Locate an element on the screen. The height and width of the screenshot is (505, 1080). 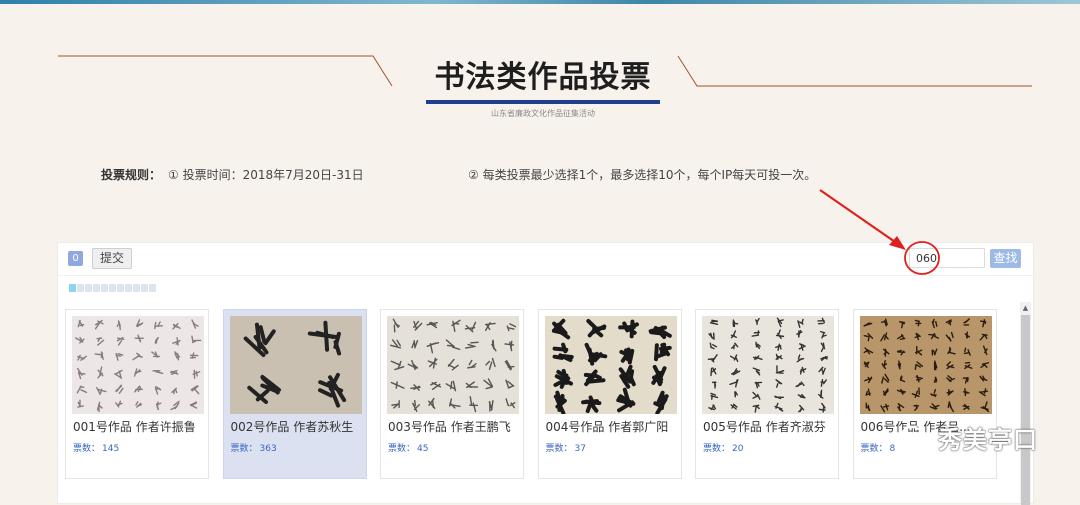
vote-count: 票数：45 is located at coordinates (408, 447).